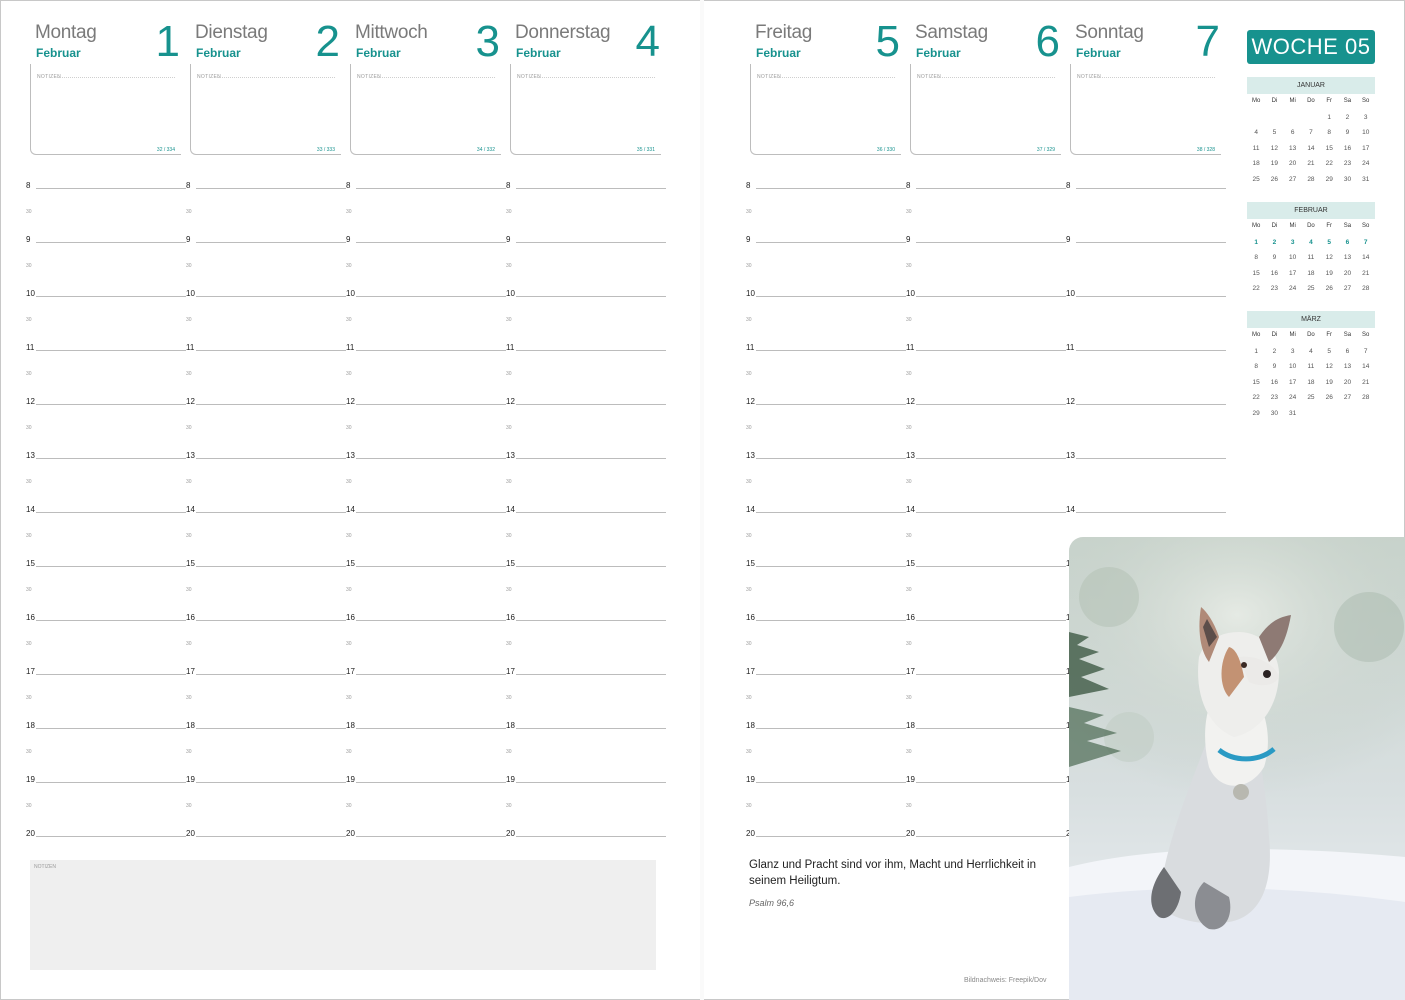 This screenshot has width=1405, height=1000. I want to click on week-notes-panel: NOTIZEN, so click(343, 915).